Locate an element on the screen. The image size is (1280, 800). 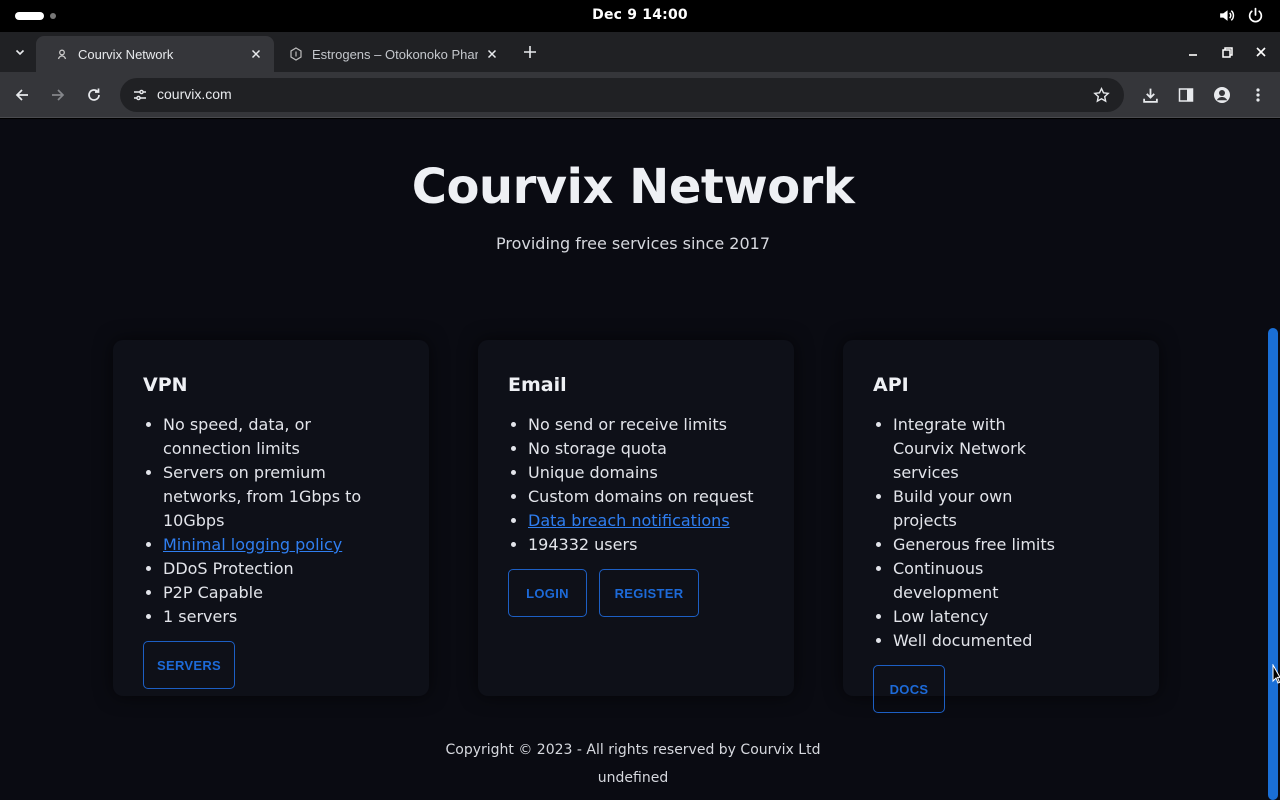
clock: Dec 9 14:00 is located at coordinates (640, 15).